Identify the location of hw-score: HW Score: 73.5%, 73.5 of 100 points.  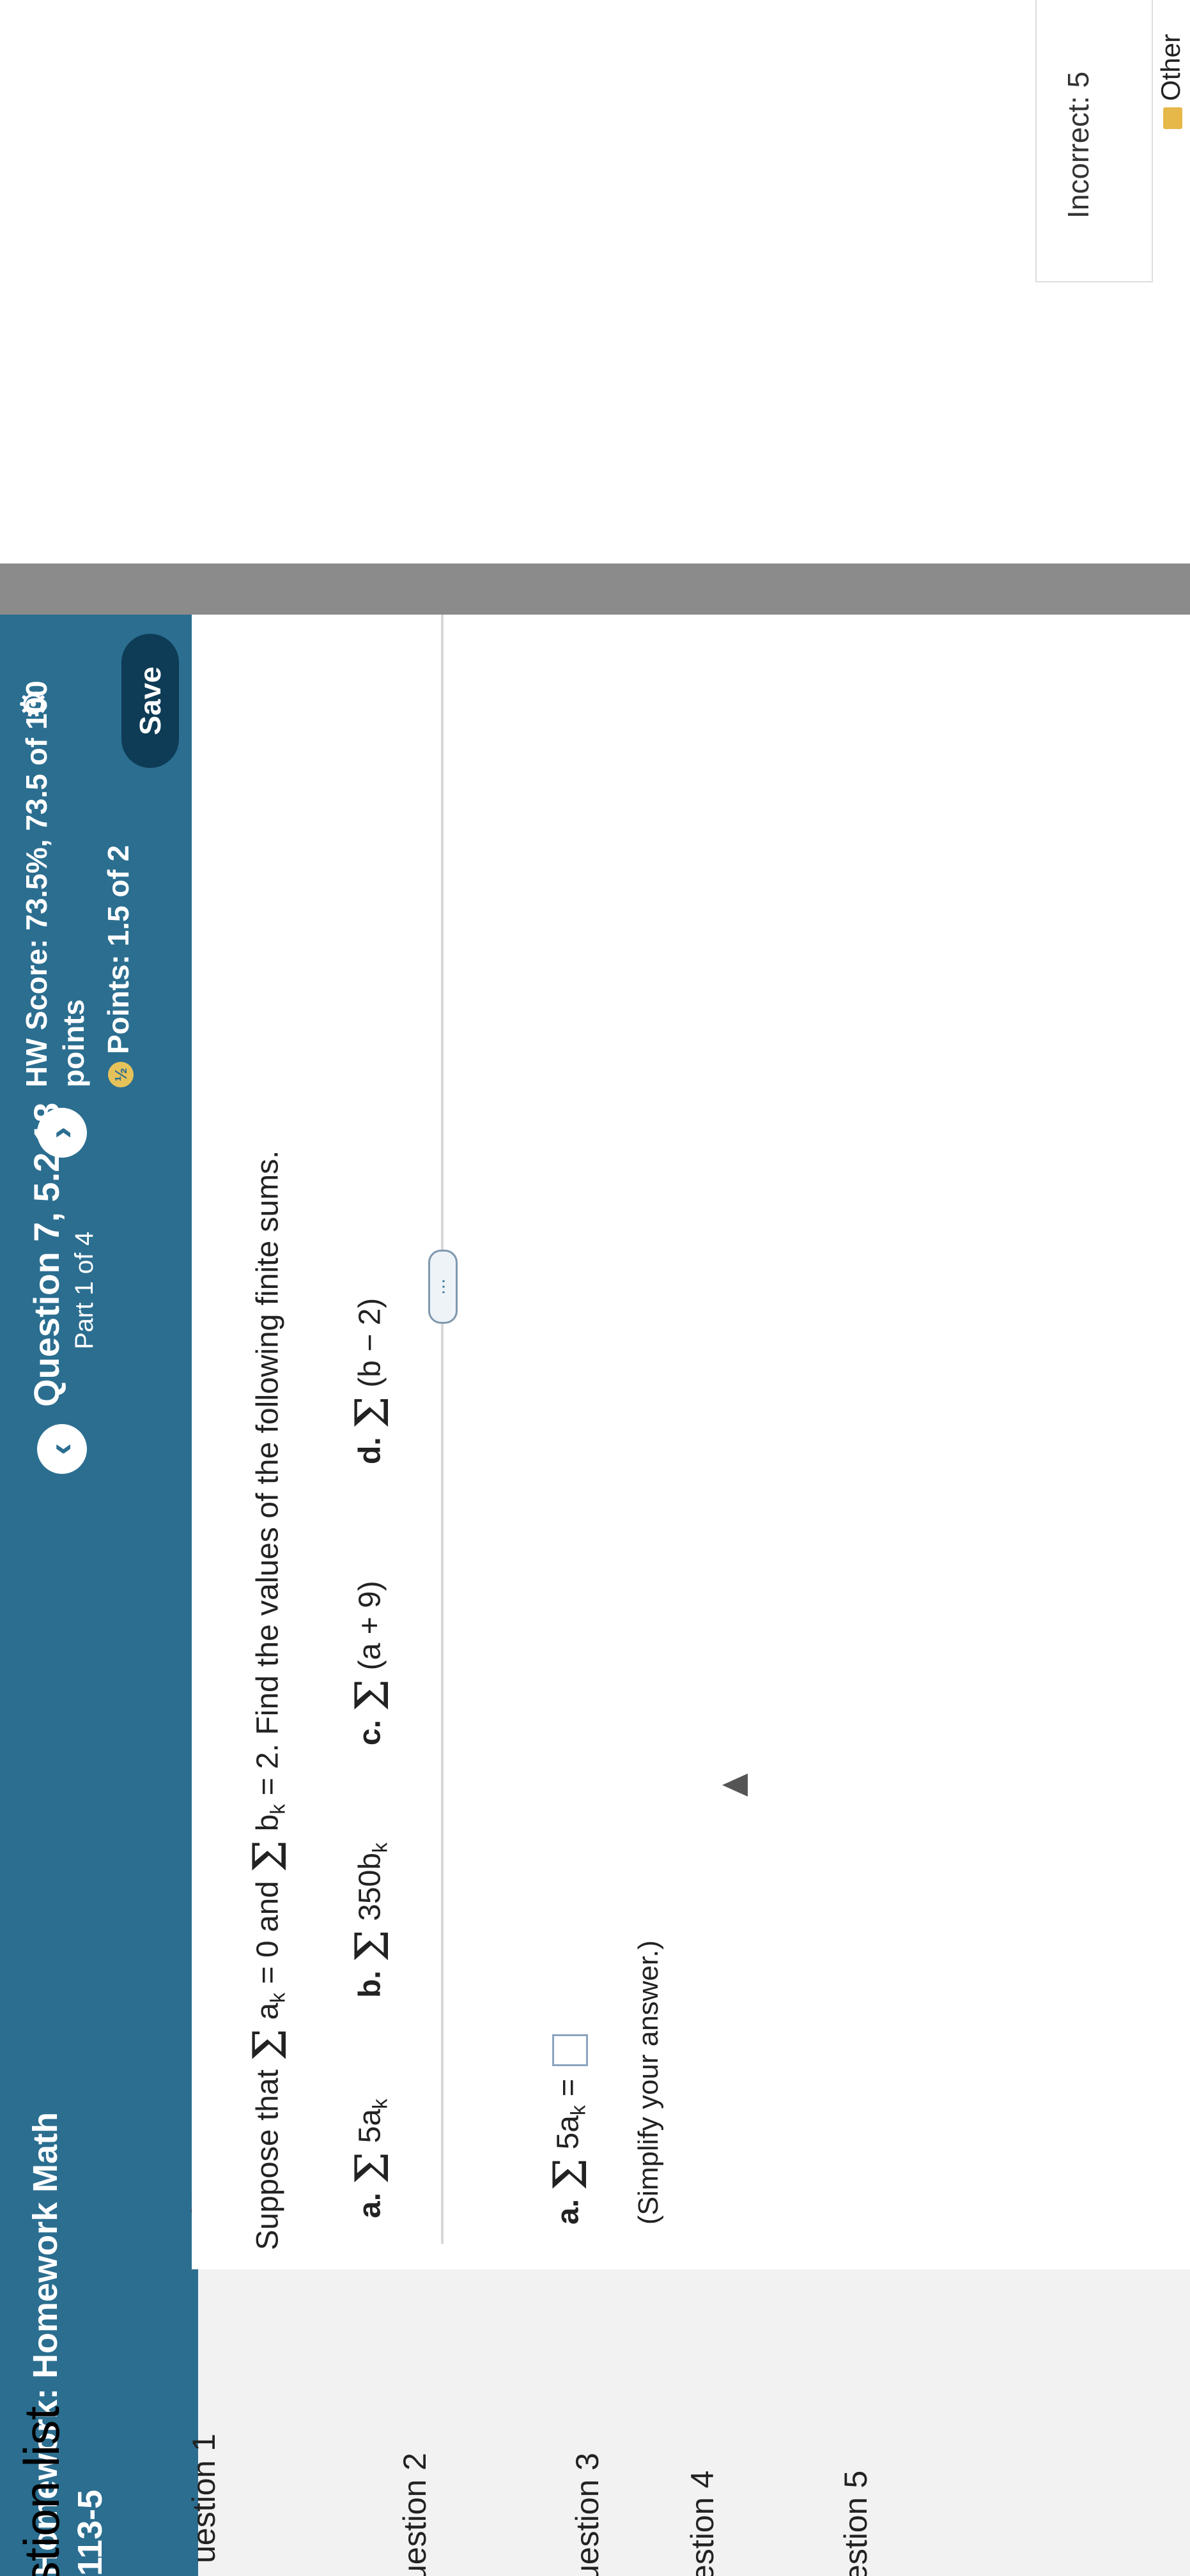
(55, 883).